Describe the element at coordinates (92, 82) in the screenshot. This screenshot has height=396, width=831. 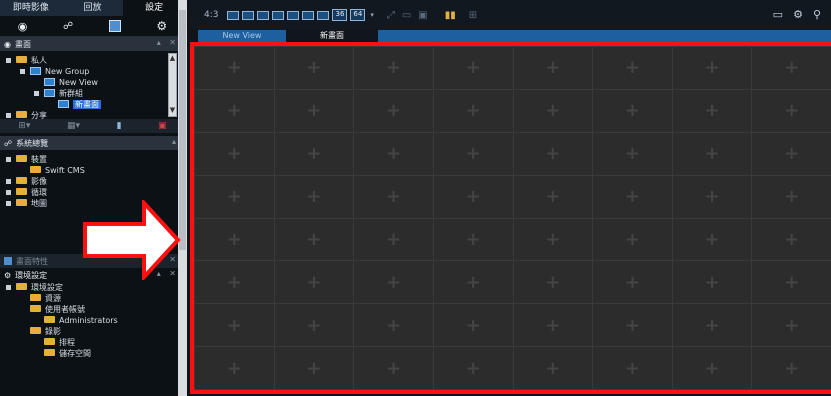
I see `views-tree-item: New View` at that location.